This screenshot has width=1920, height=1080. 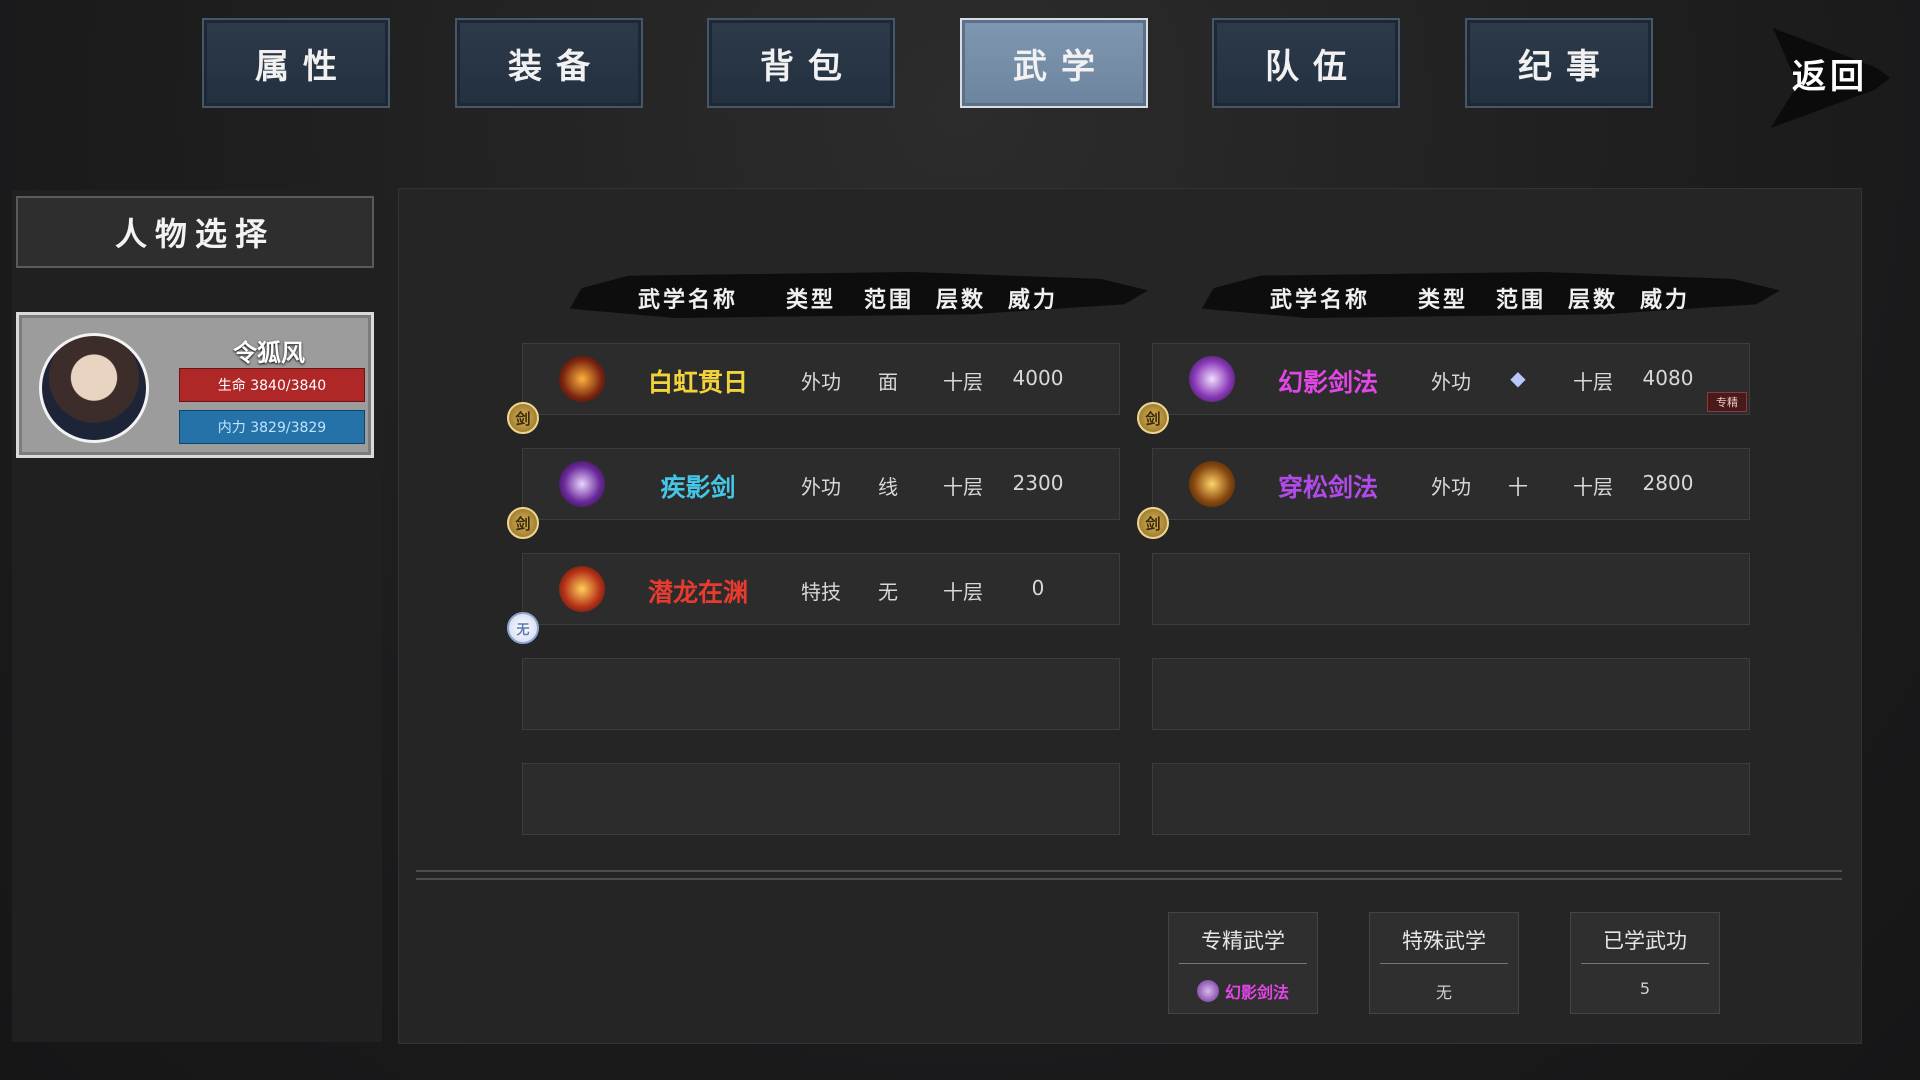 I want to click on skill-range: 十, so click(x=1518, y=487).